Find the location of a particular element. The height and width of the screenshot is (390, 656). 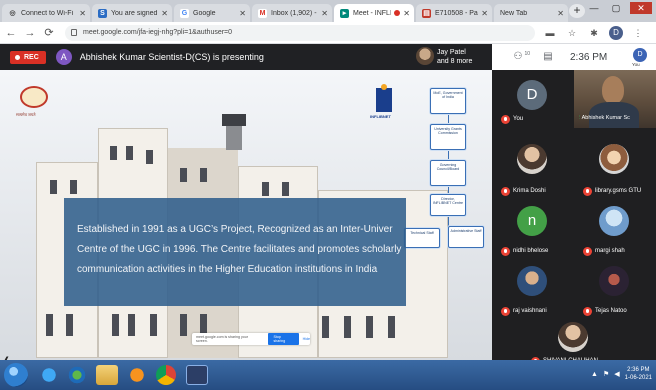

bookmark-star-icon: ☆ is located at coordinates (572, 33).